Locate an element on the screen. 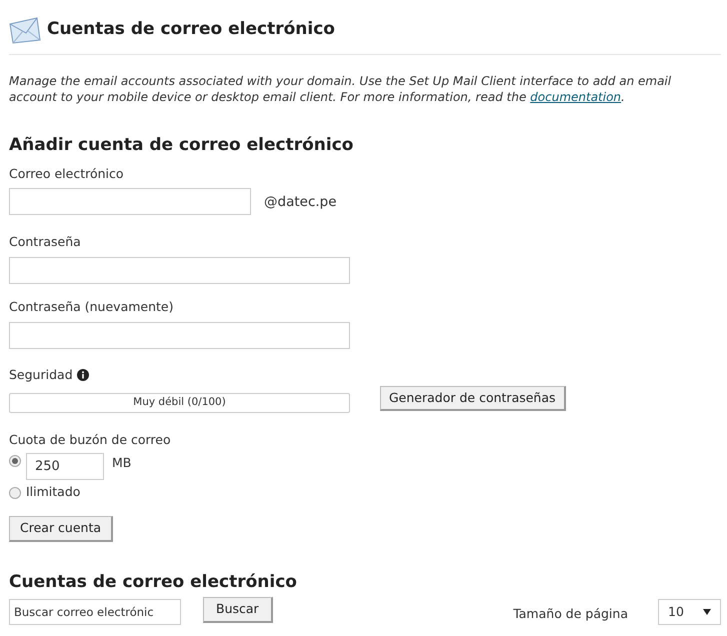 The width and height of the screenshot is (727, 636). field-label: Cuota de buzón de correo is located at coordinates (90, 439).